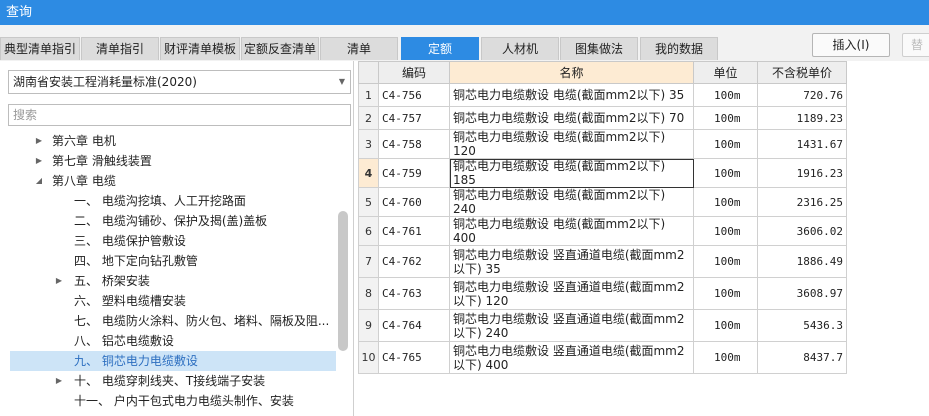  What do you see at coordinates (179, 115) in the screenshot?
I see `search-input: 搜索` at bounding box center [179, 115].